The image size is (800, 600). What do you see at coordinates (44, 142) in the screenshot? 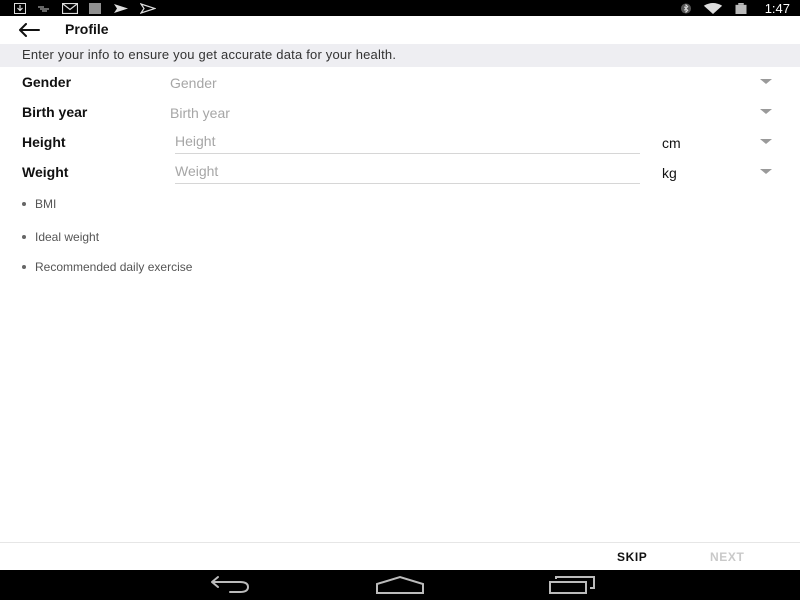
I see `height-label: Height` at bounding box center [44, 142].